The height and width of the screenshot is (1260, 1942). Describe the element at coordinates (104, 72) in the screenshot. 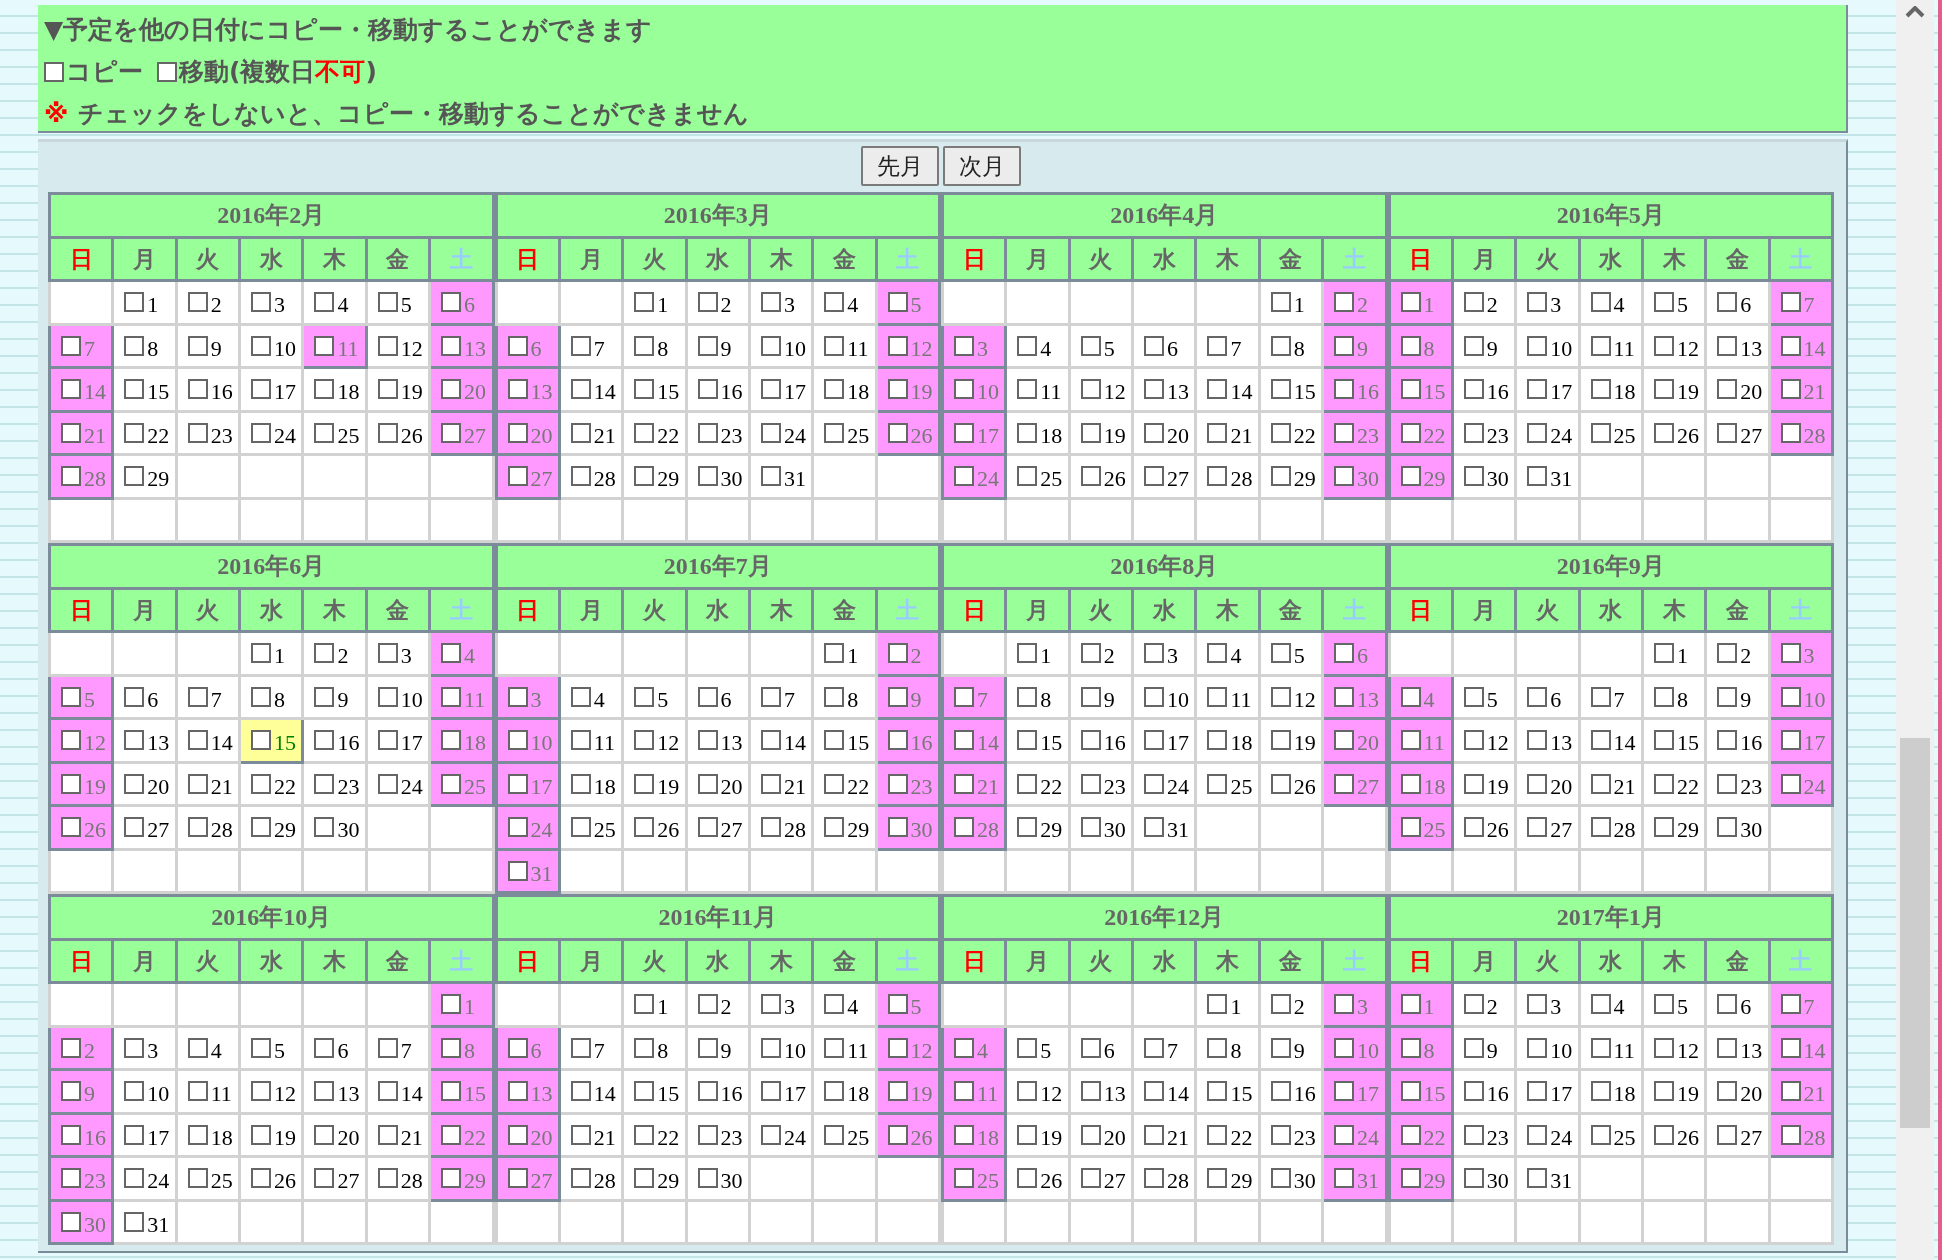

I see `option-label: コピー` at that location.